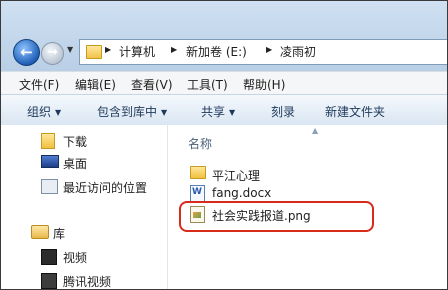 The width and height of the screenshot is (448, 290). I want to click on menu-edit: 编辑(E), so click(95, 84).